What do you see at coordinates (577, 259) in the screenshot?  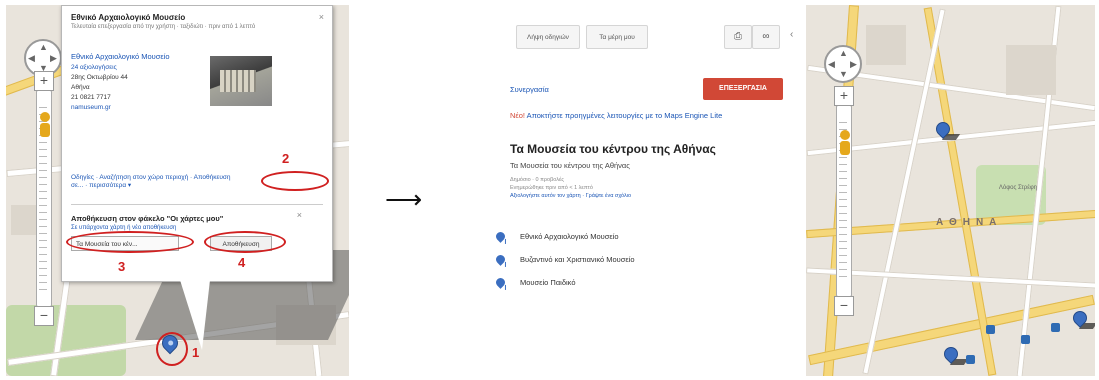 I see `place-label: Βυζαντινό και Χριστιανικό Μουσείο` at bounding box center [577, 259].